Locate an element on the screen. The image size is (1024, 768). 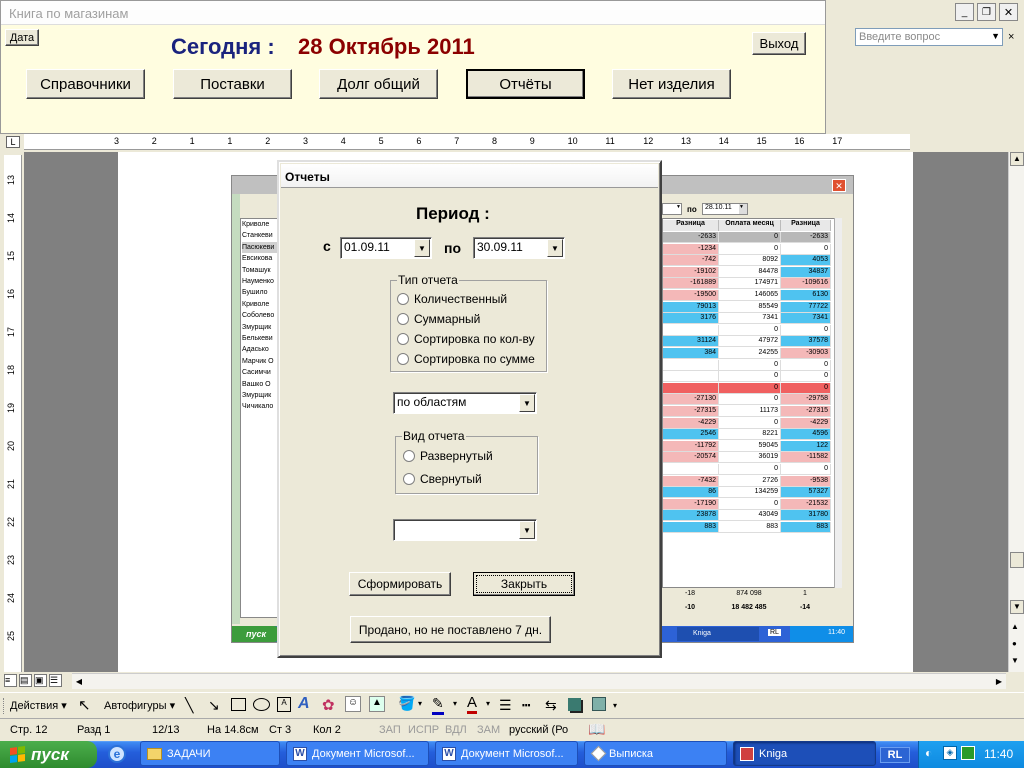
report-type-label-quantity: Количественный is located at coordinates (460, 299).